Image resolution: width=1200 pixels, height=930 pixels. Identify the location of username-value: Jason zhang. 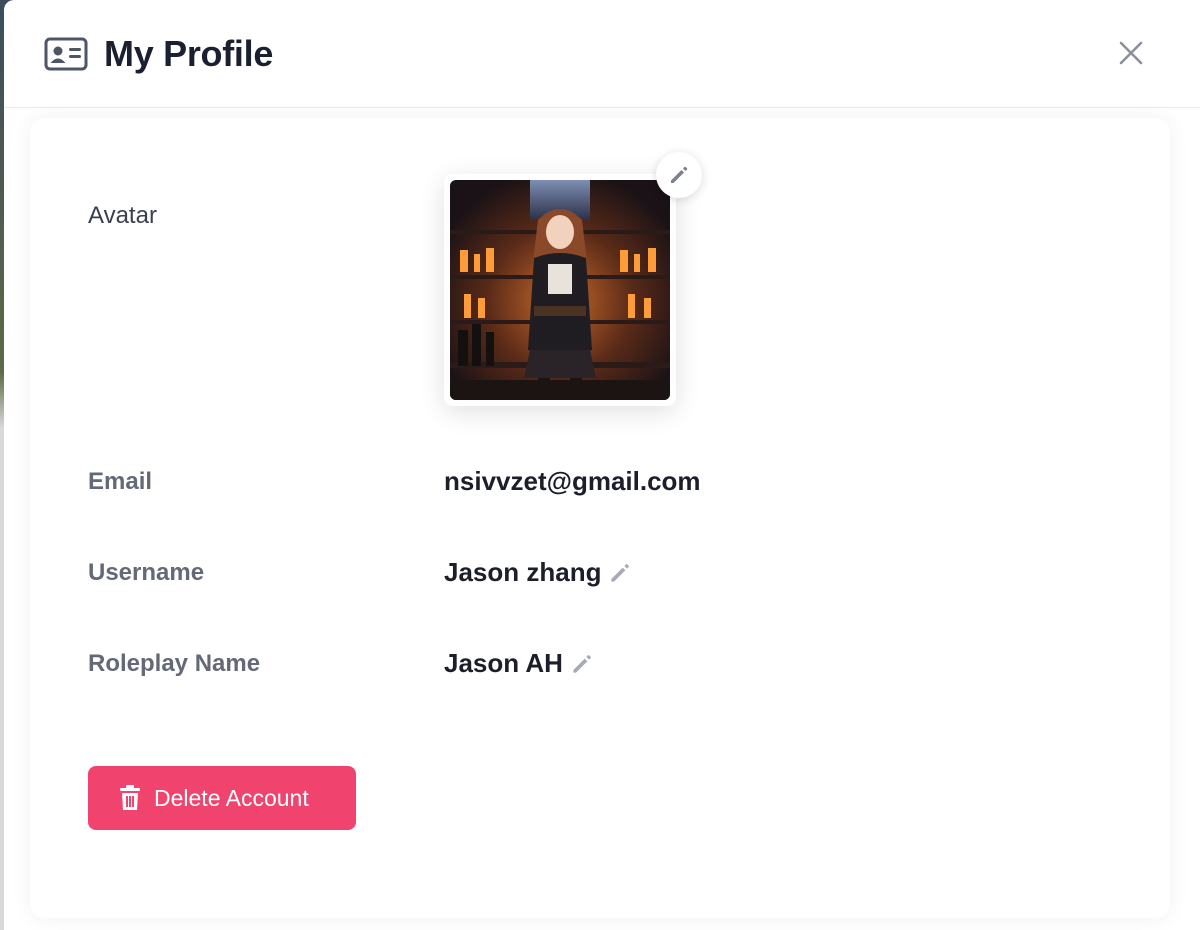
(538, 572).